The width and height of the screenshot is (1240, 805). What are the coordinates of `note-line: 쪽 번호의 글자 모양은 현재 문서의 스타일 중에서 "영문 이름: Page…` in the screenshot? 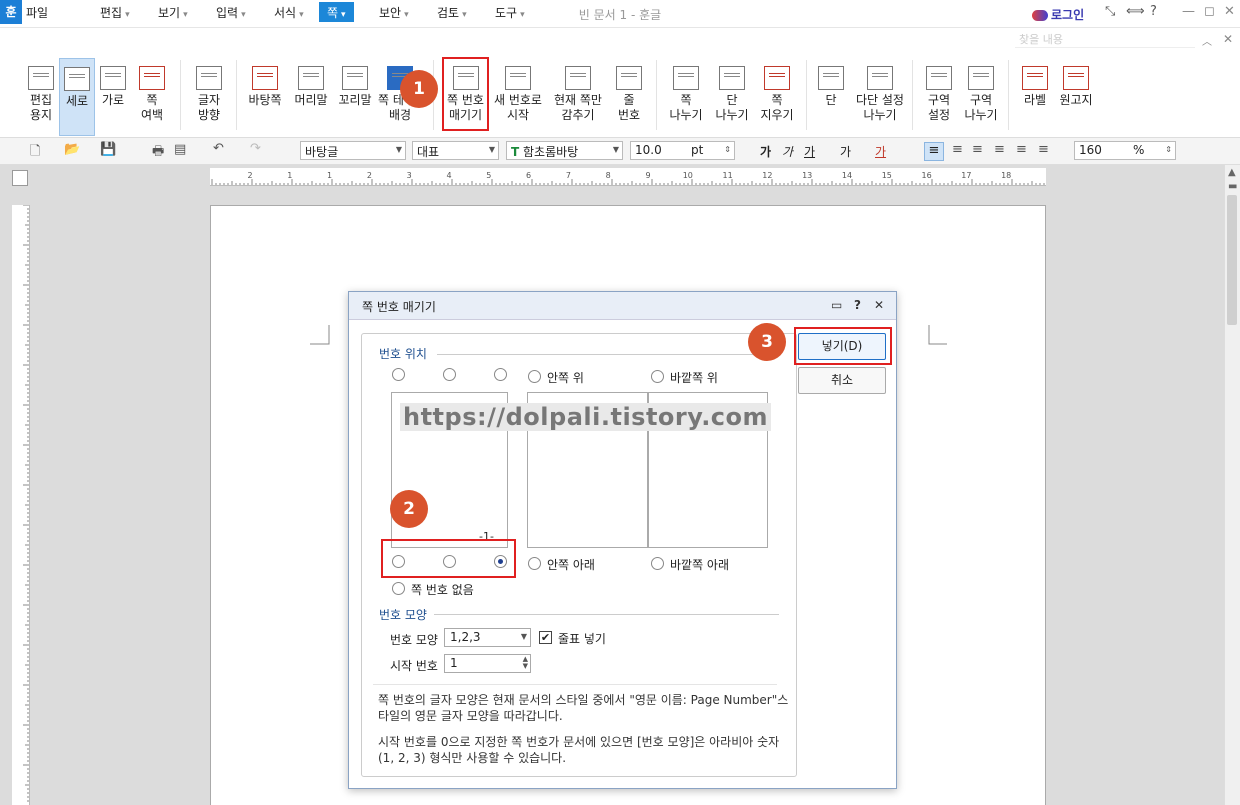 It's located at (583, 700).